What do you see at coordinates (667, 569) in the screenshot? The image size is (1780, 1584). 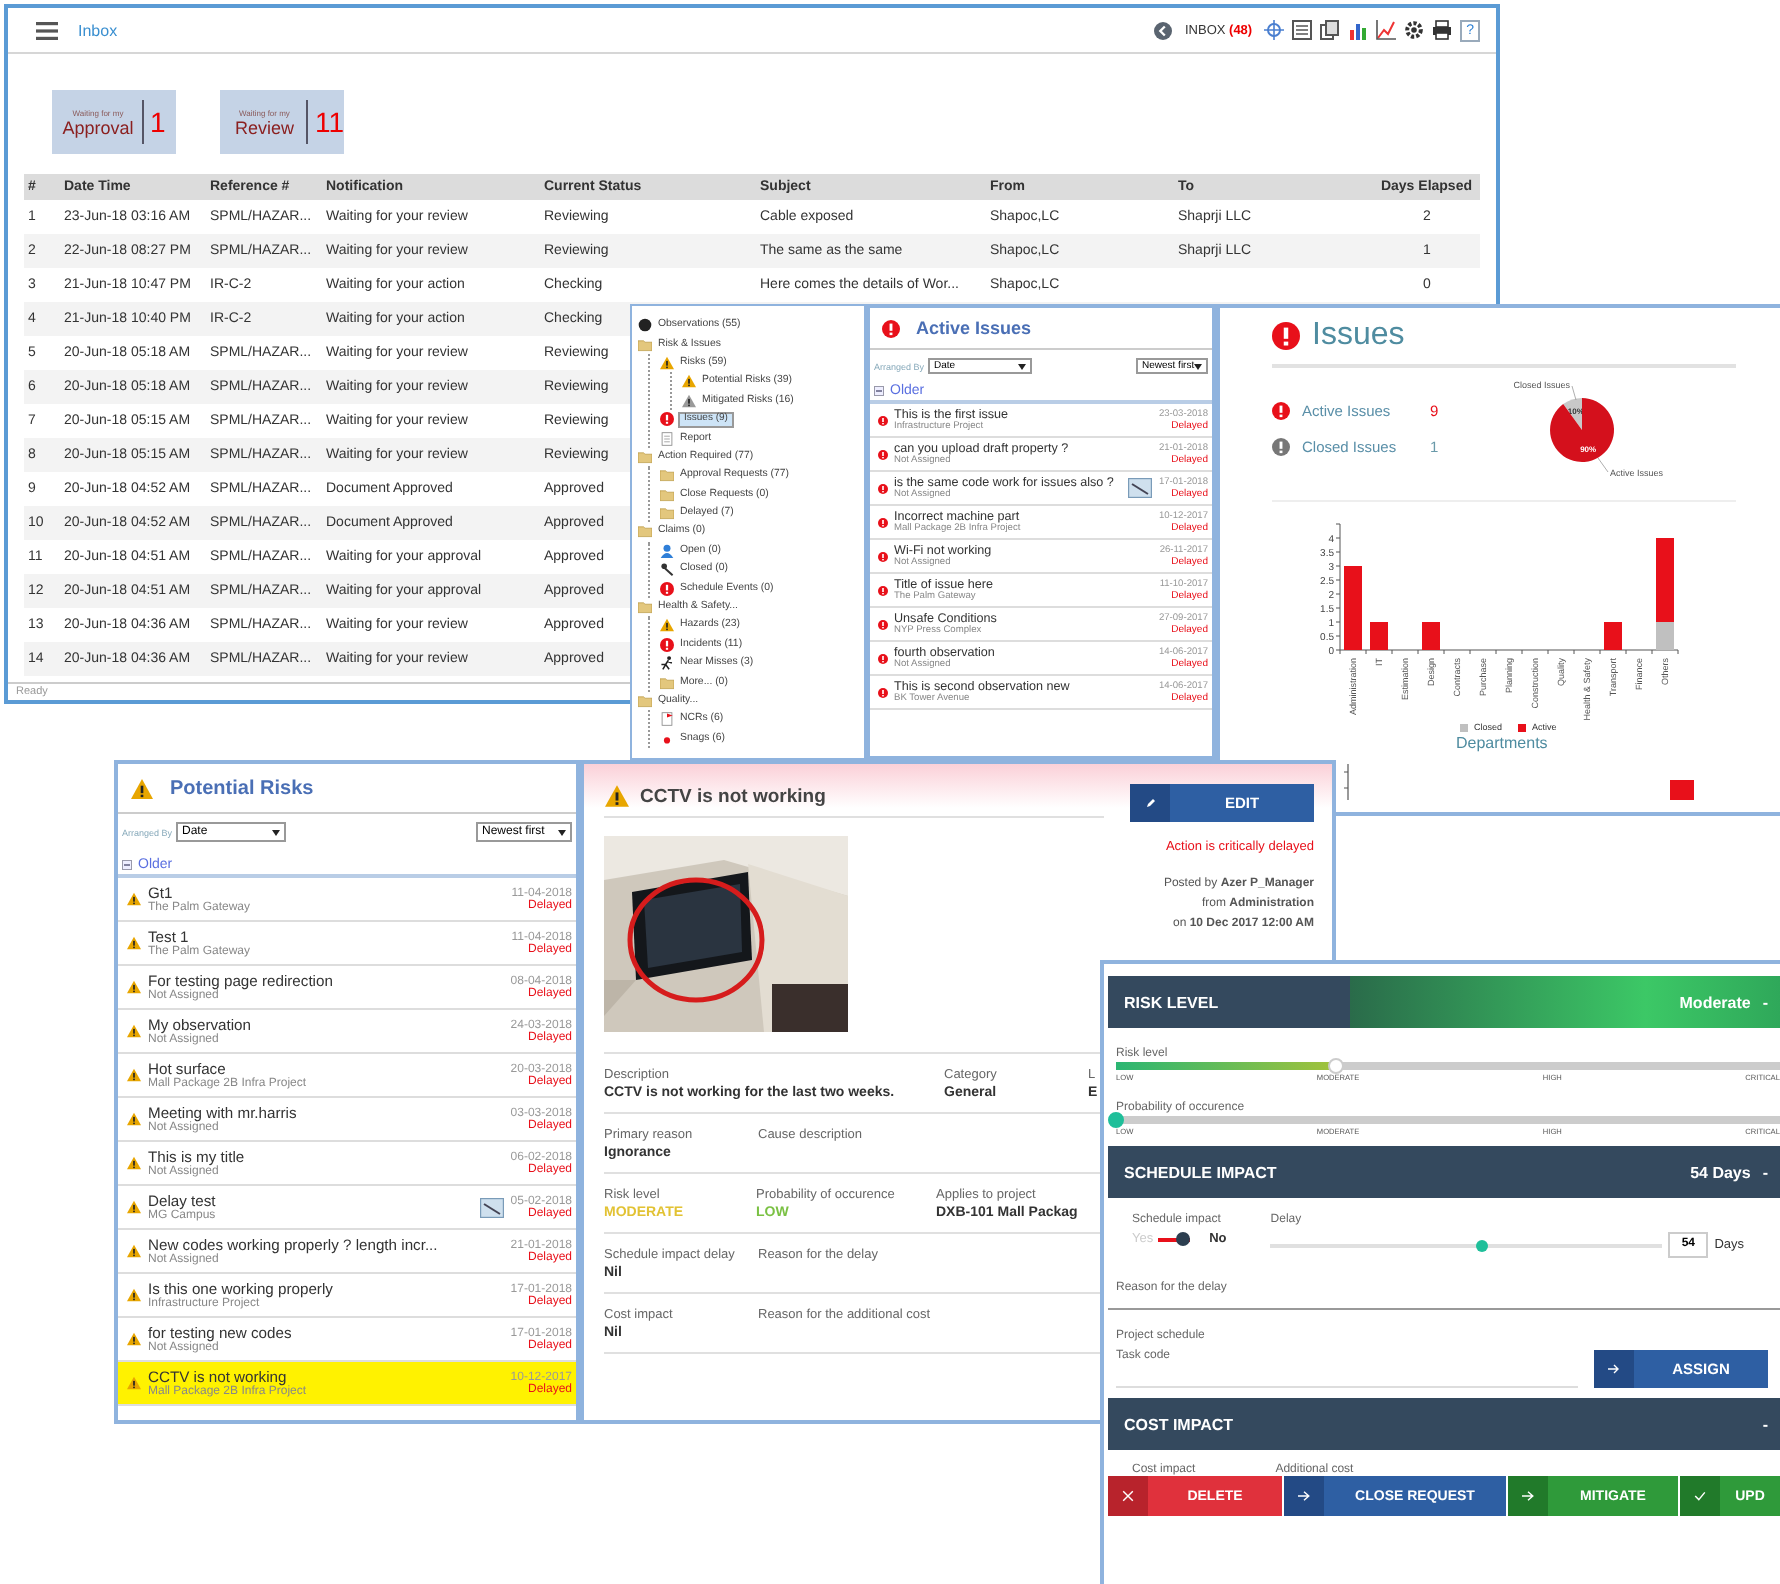 I see `tool-icon` at bounding box center [667, 569].